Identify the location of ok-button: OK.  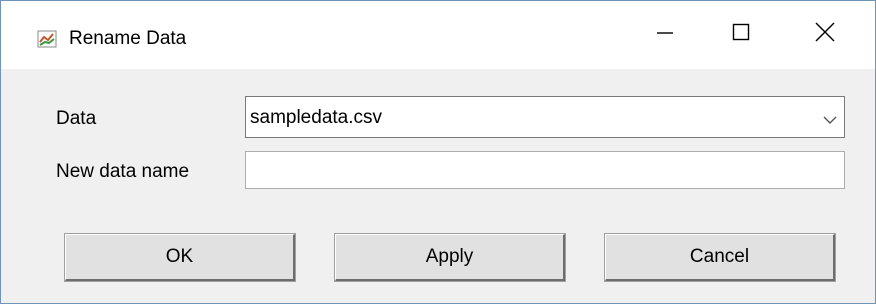
(180, 257).